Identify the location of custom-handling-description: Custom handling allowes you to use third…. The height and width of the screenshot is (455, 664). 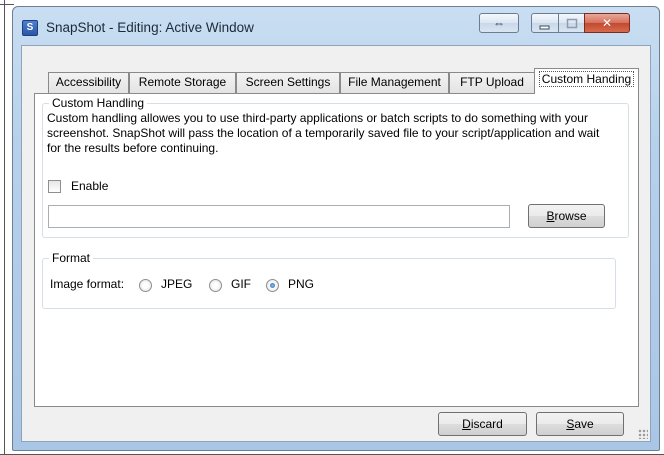
(323, 133).